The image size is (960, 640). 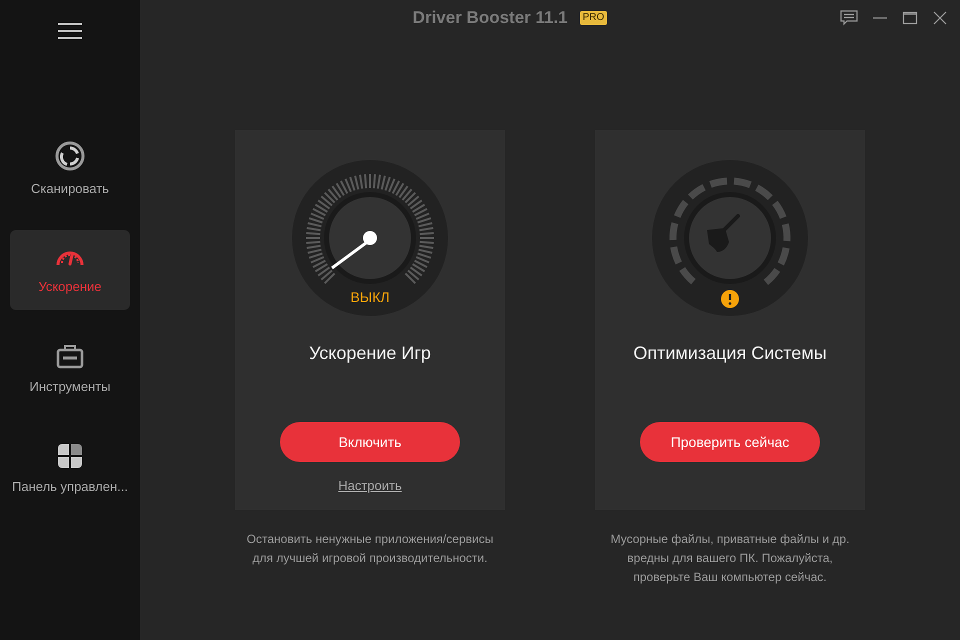 I want to click on close-icon, so click(x=940, y=18).